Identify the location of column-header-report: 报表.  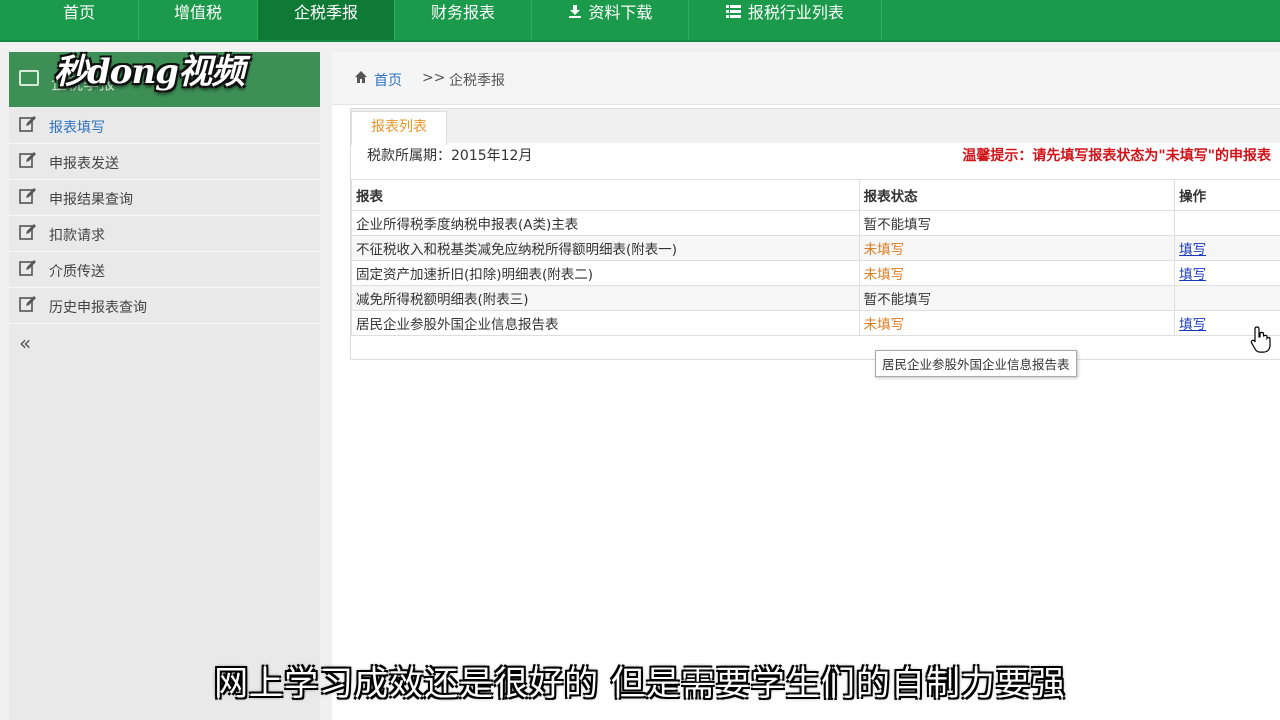
(605, 195).